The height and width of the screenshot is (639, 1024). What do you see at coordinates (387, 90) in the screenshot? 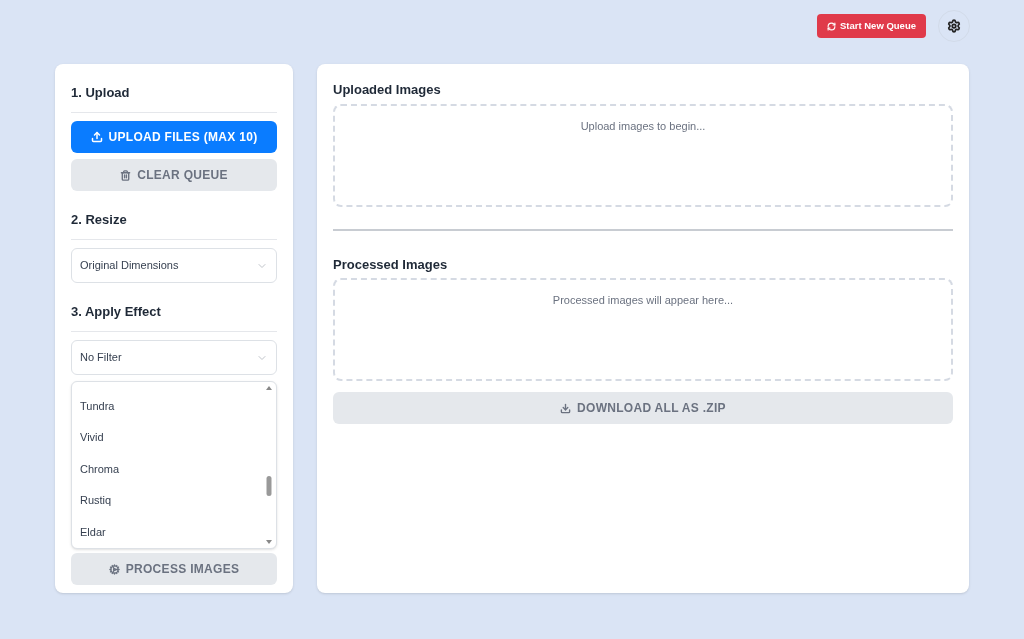
I see `section-title: Uploaded Images` at bounding box center [387, 90].